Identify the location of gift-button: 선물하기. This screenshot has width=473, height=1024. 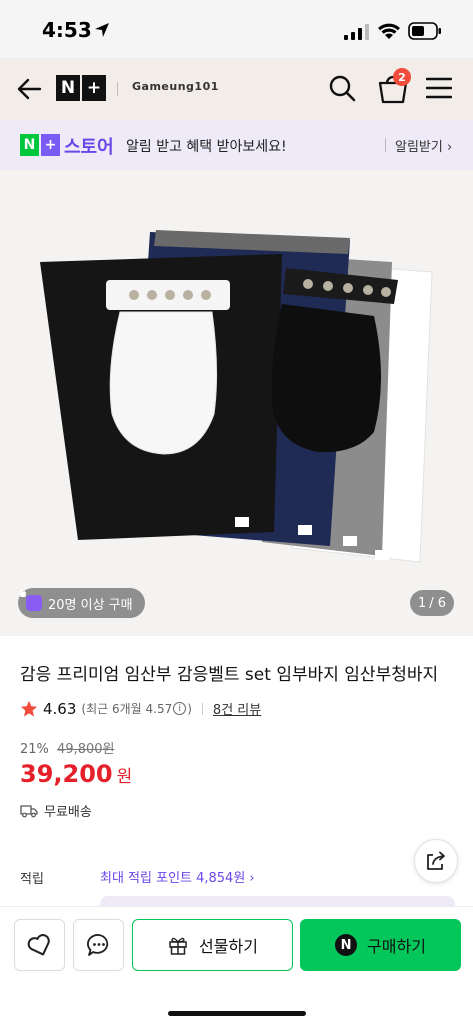
(212, 945).